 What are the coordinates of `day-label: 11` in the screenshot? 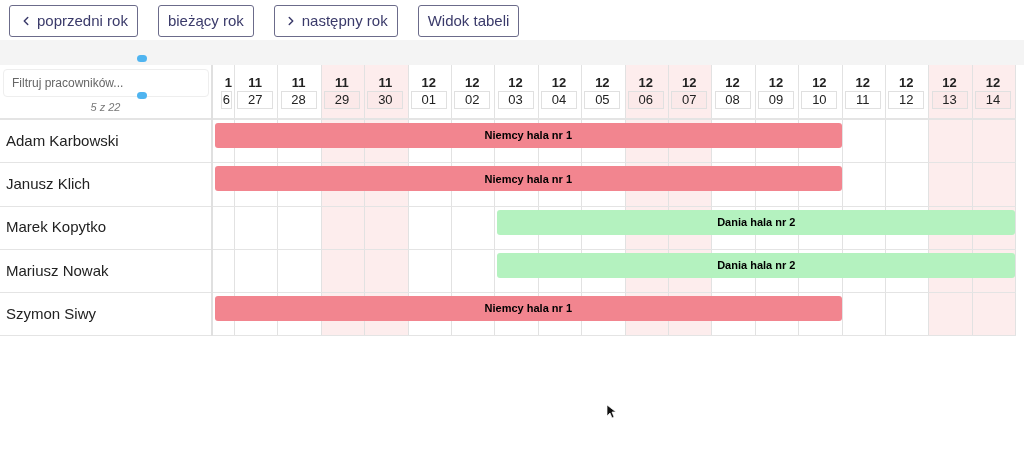 It's located at (862, 100).